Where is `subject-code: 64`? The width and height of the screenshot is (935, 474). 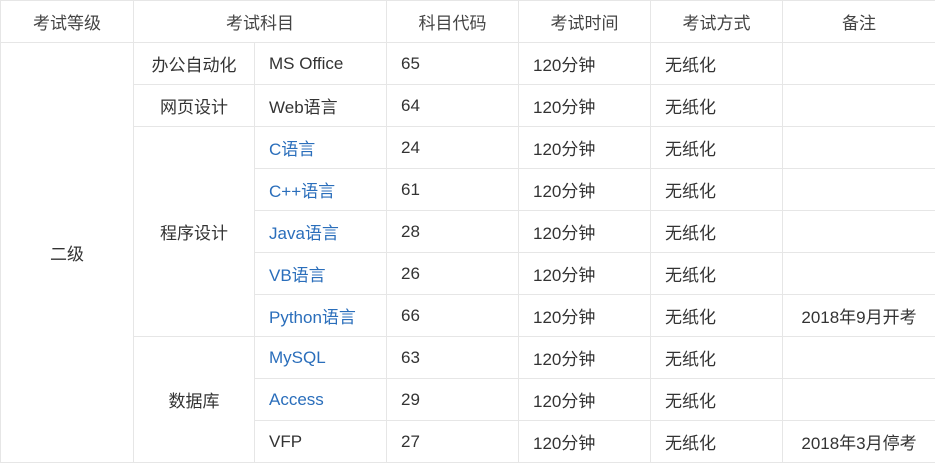
subject-code: 64 is located at coordinates (452, 105).